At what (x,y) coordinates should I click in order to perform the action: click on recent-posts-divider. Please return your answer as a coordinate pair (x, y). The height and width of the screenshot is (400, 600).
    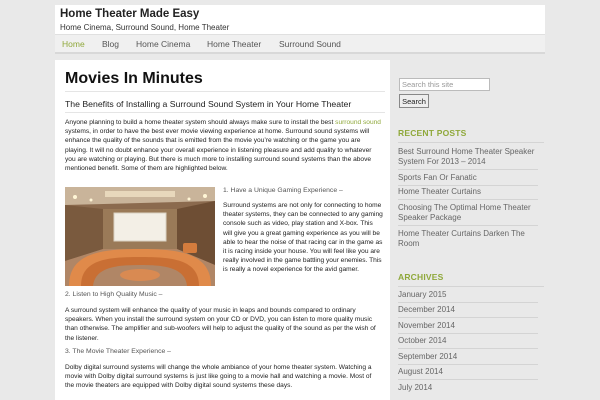
    Looking at the image, I should click on (471, 142).